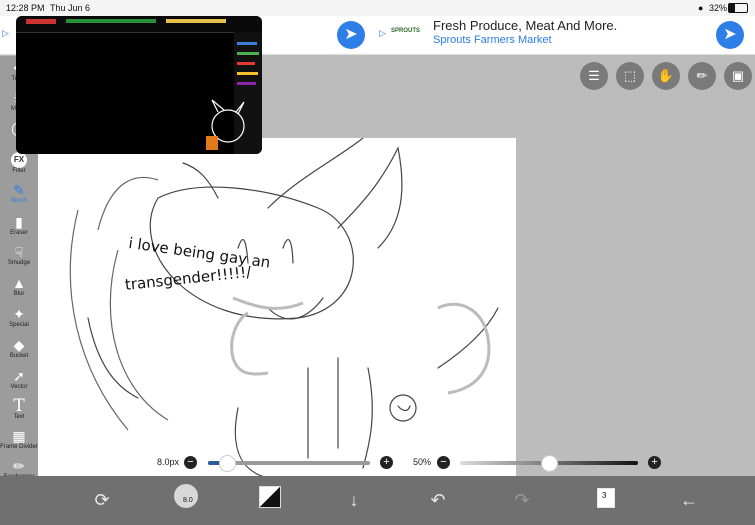 The width and height of the screenshot is (755, 525). Describe the element at coordinates (119, 303) in the screenshot. I see `sketch-overflow` at that location.